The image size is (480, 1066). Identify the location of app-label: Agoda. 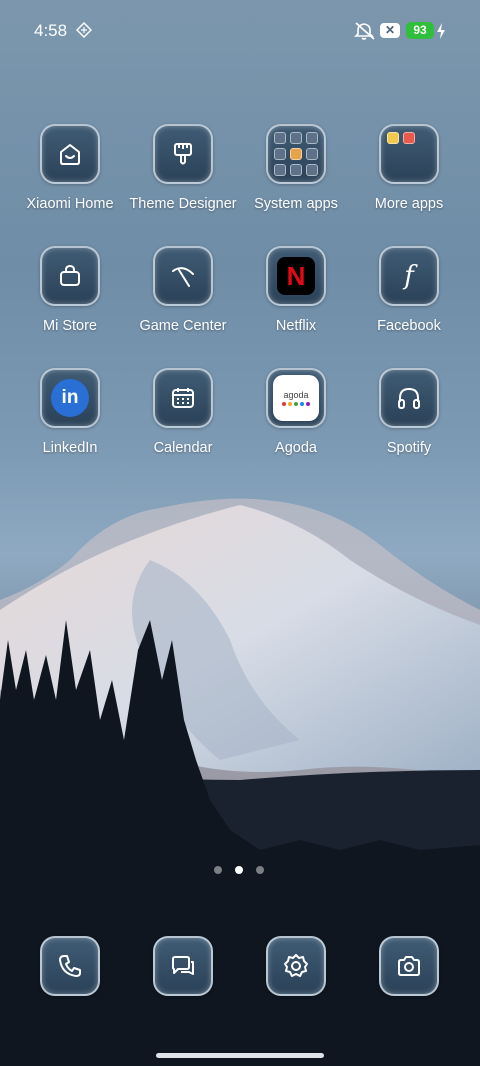
(296, 448).